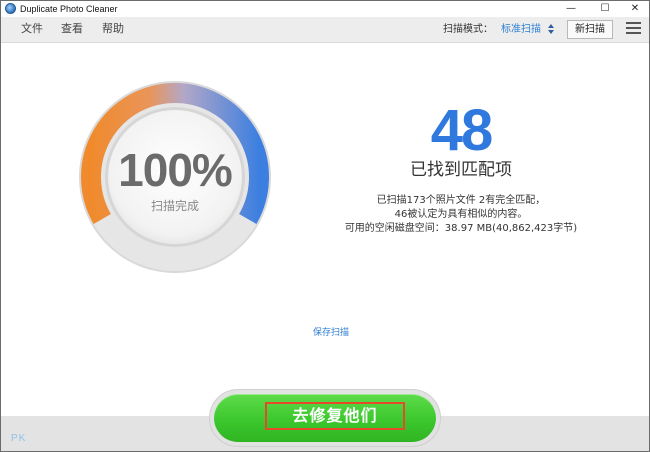  What do you see at coordinates (461, 200) in the screenshot?
I see `summary-line: 已扫描173个照片文件 2有完全匹配，` at bounding box center [461, 200].